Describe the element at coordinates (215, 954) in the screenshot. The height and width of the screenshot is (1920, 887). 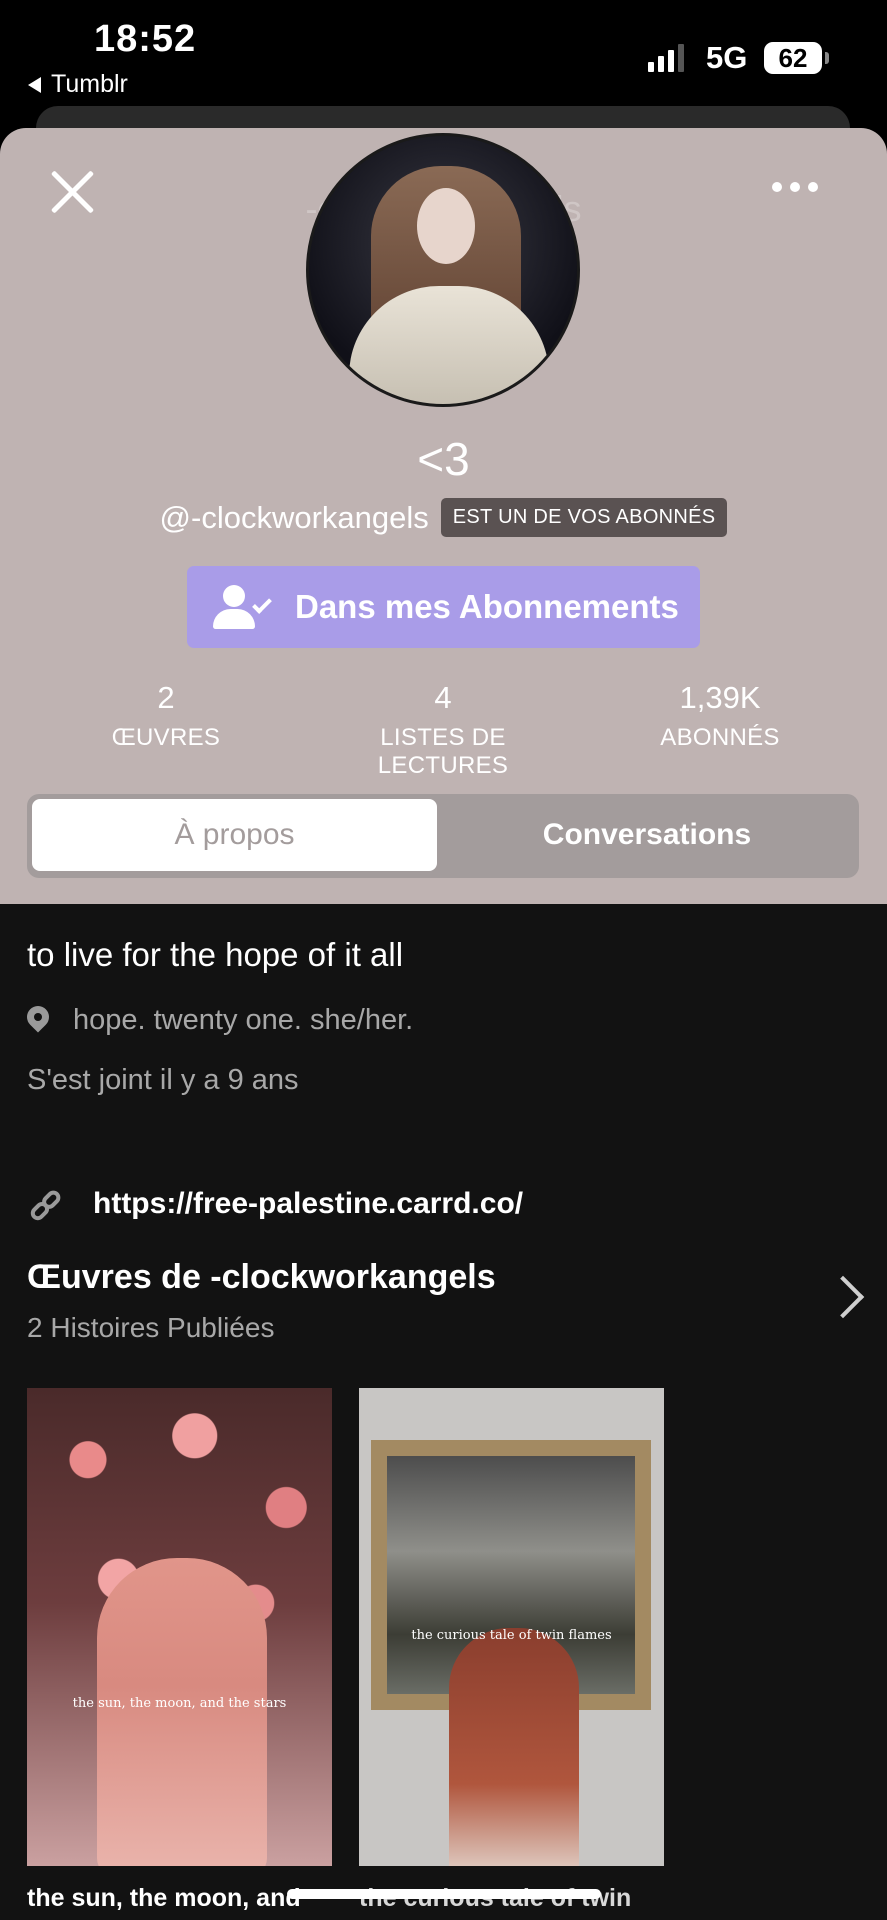
I see `bio-tagline: to live for the hope of it all` at that location.